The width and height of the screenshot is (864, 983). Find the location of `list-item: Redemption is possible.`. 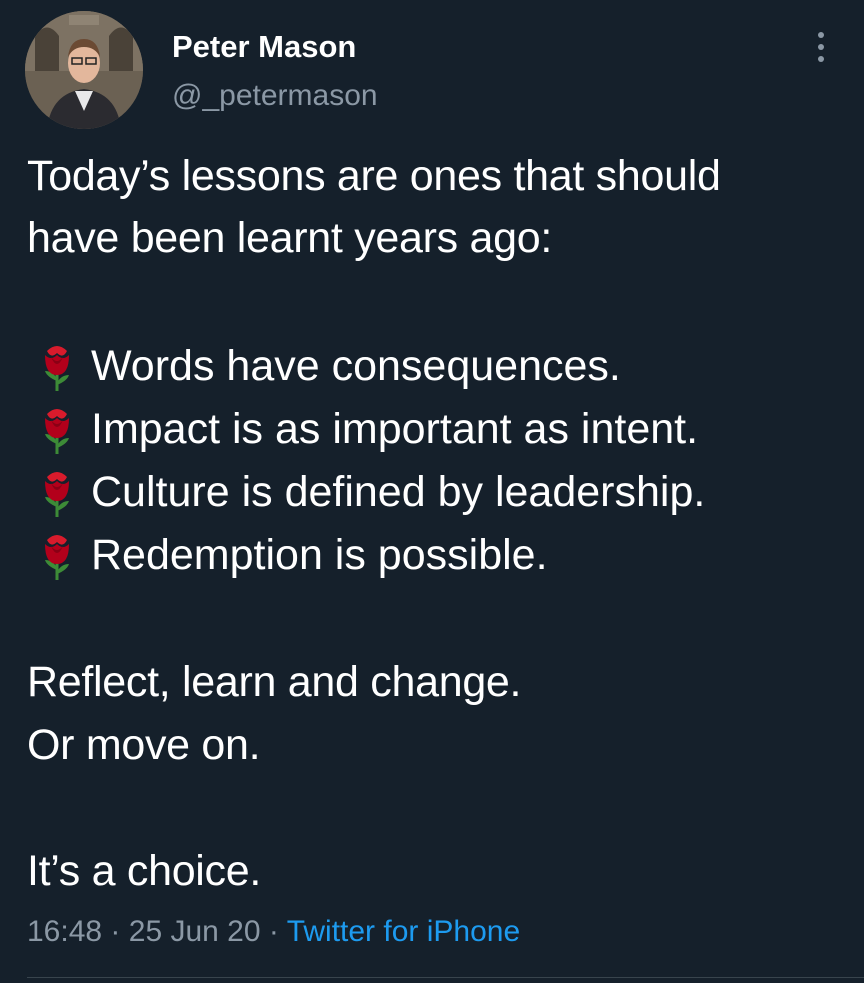

list-item: Redemption is possible. is located at coordinates (290, 555).